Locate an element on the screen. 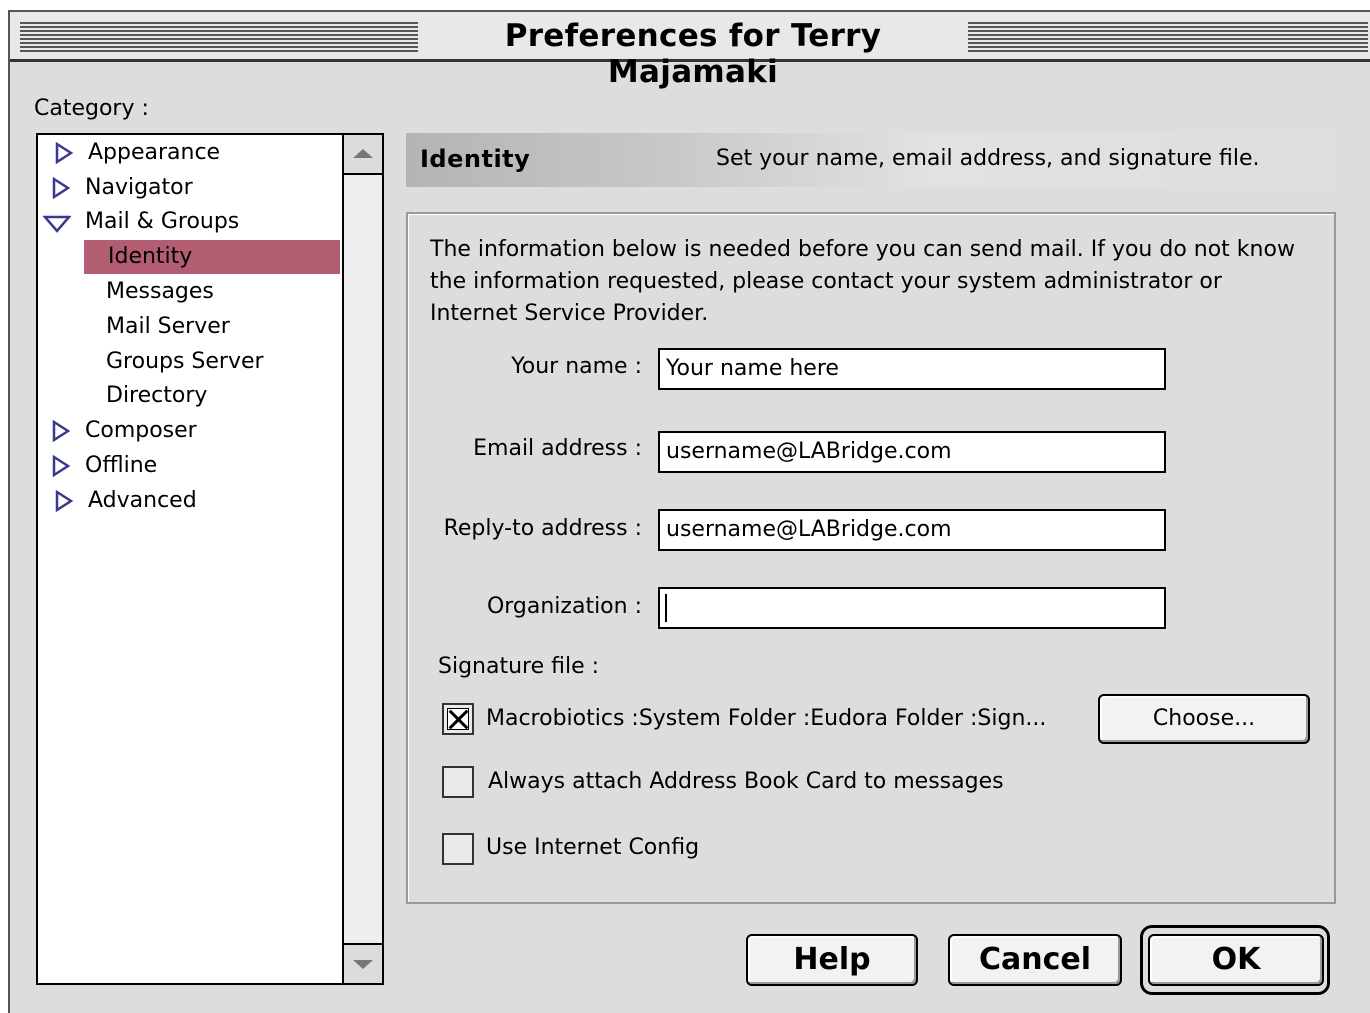  tree-item-navigator: Navigator is located at coordinates (122, 188).